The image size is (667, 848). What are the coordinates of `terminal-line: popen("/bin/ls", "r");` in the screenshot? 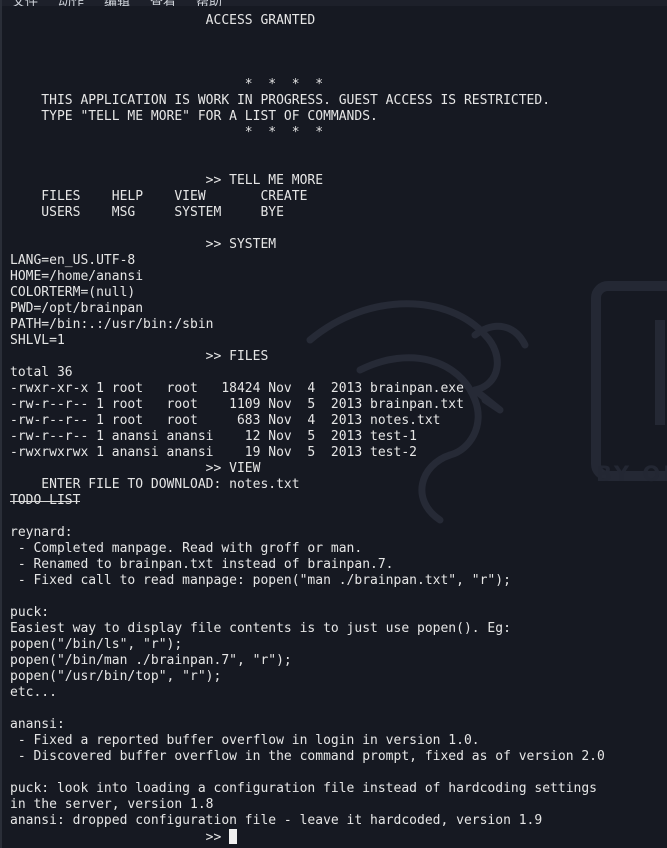 It's located at (96, 644).